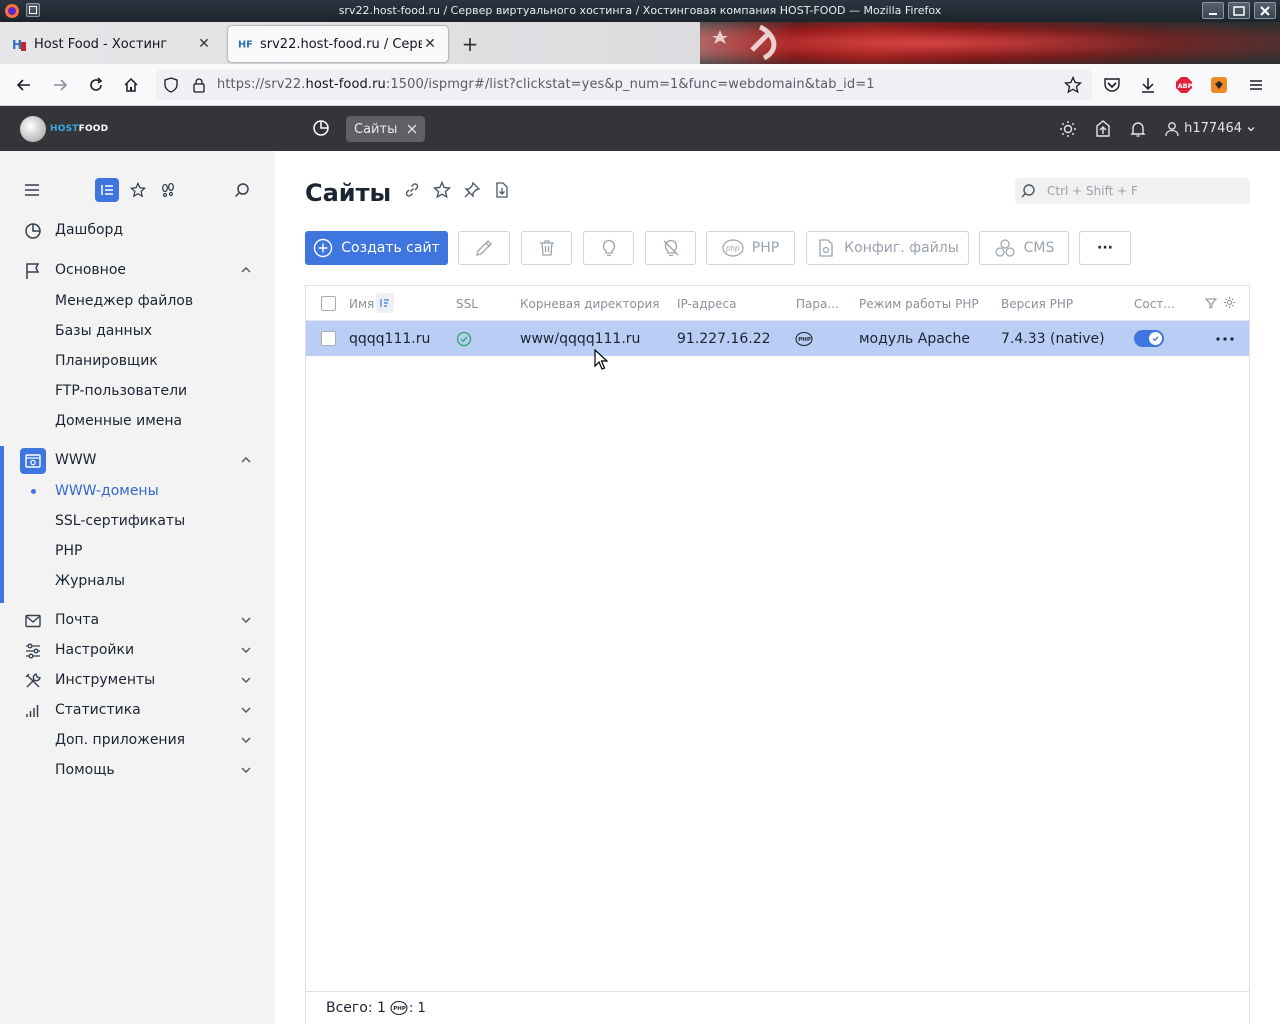 The height and width of the screenshot is (1024, 1280). What do you see at coordinates (750, 248) in the screenshot?
I see `php-button: php PHP` at bounding box center [750, 248].